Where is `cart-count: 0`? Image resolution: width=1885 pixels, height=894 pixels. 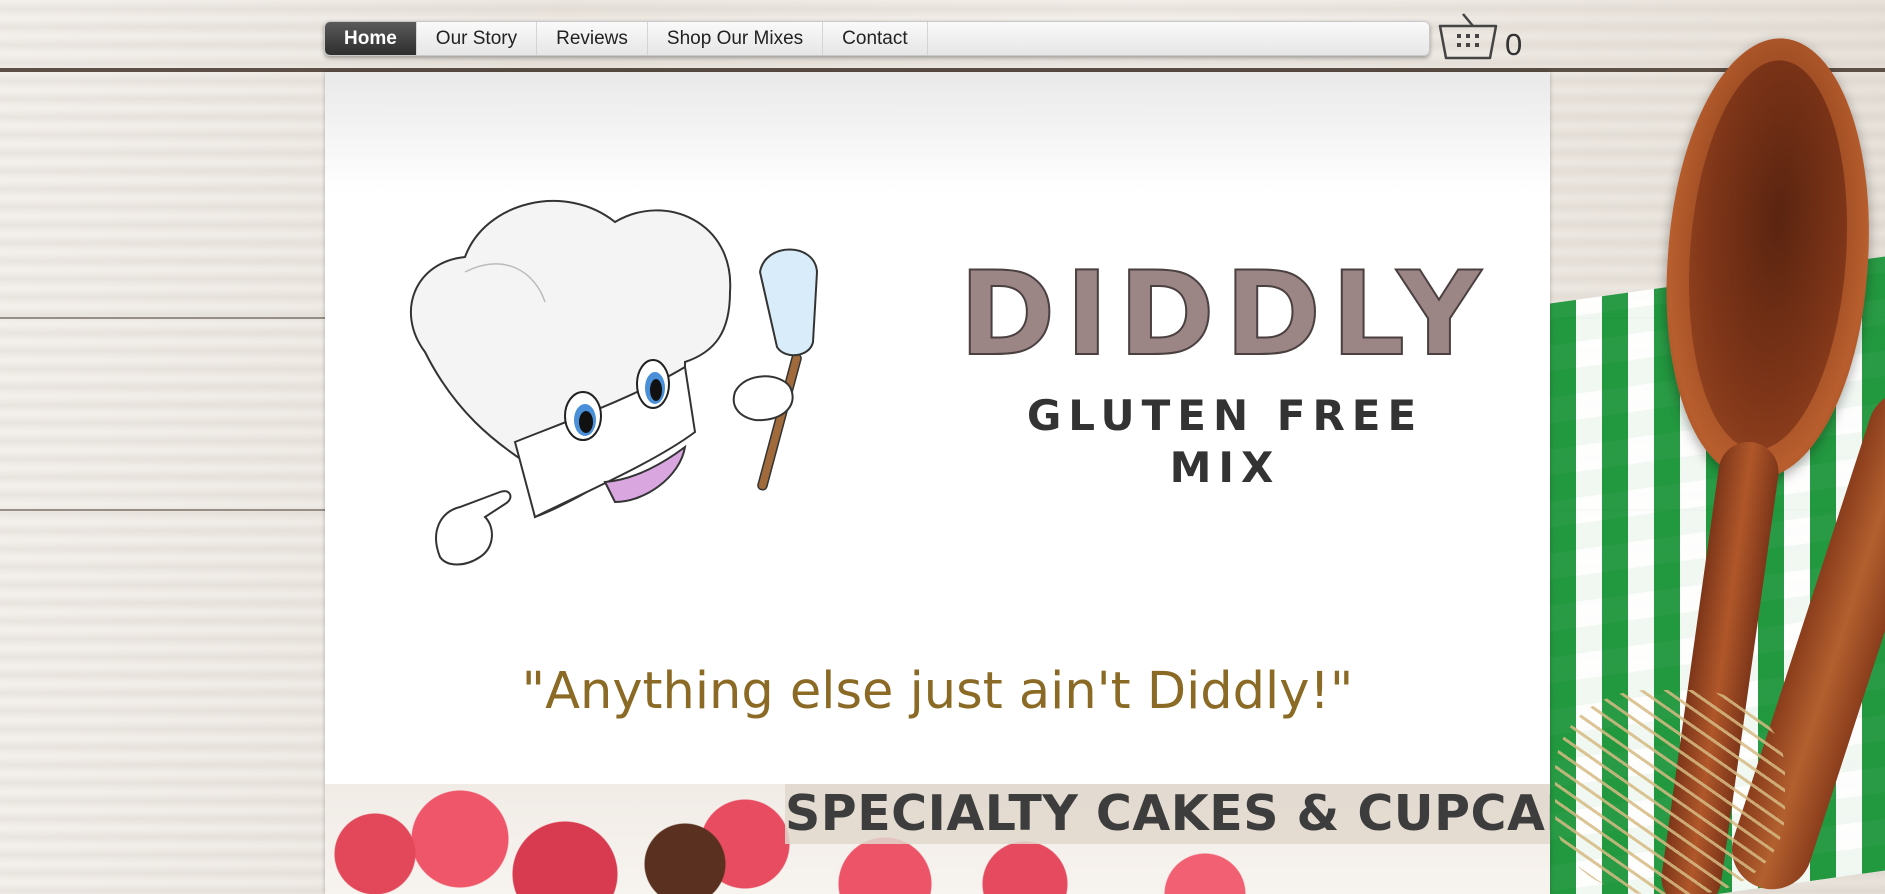 cart-count: 0 is located at coordinates (1514, 44).